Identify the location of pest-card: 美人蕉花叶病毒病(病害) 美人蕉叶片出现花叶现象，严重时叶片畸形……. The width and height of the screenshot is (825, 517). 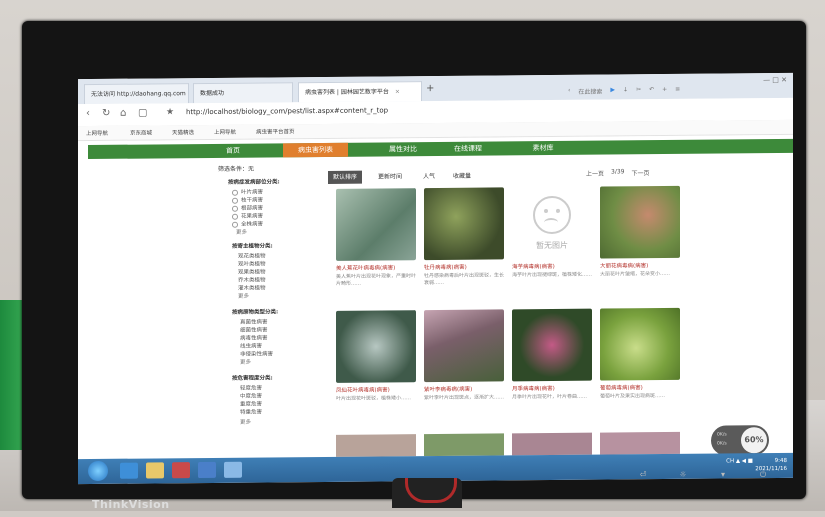
(376, 238).